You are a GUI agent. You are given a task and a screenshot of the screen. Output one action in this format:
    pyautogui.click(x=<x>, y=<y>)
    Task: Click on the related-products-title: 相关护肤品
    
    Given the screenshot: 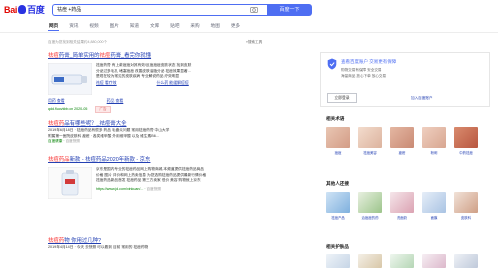 What is the action you would take?
    pyautogui.click(x=337, y=246)
    